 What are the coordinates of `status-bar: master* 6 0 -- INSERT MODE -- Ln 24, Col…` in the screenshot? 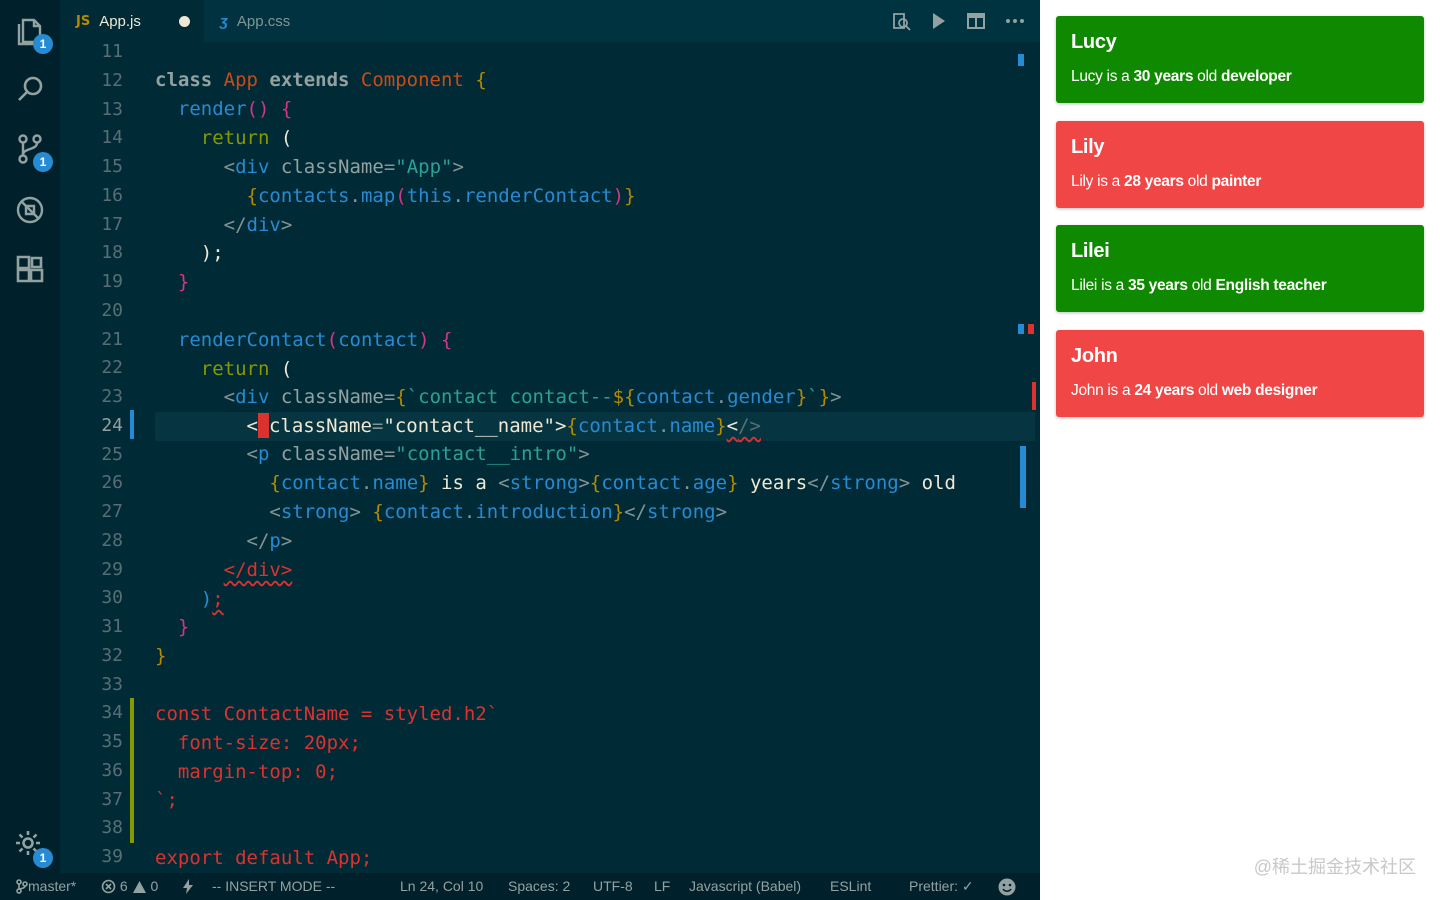 It's located at (520, 886).